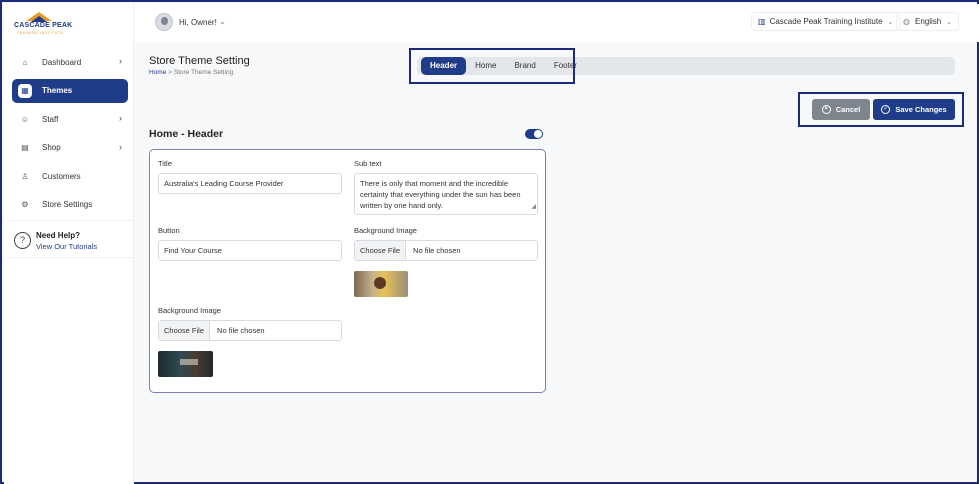  Describe the element at coordinates (157, 72) in the screenshot. I see `breadcrumb-home: Home` at that location.